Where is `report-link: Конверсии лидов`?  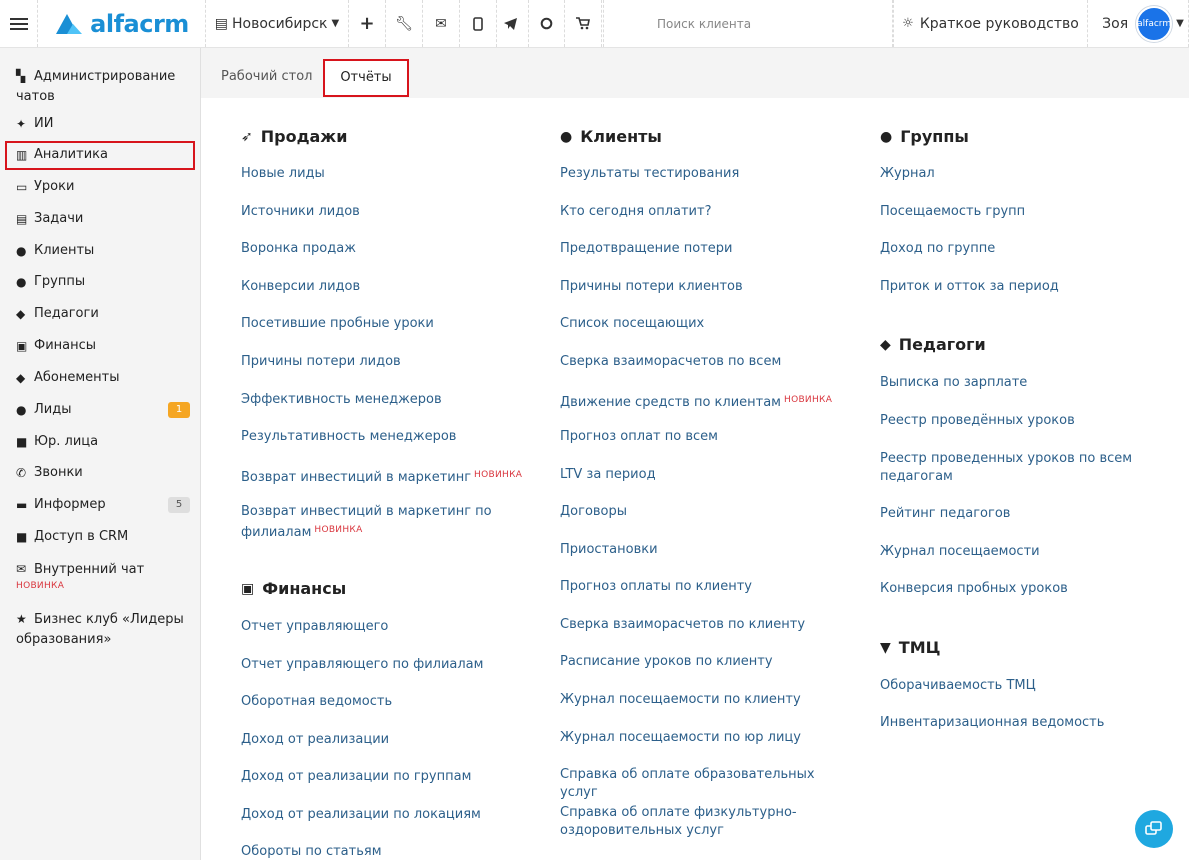
report-link: Конверсии лидов is located at coordinates (386, 287).